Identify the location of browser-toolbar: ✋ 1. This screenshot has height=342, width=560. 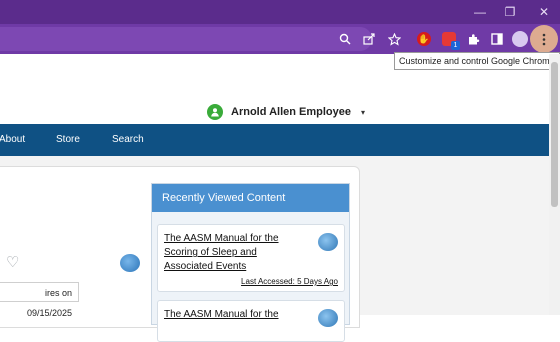
(280, 39).